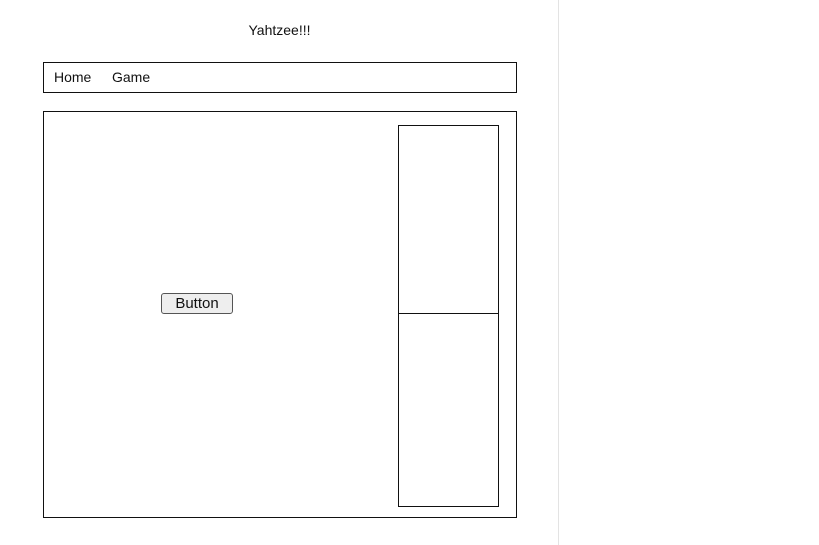 The width and height of the screenshot is (819, 545). Describe the element at coordinates (72, 77) in the screenshot. I see `nav-link-home: Home` at that location.